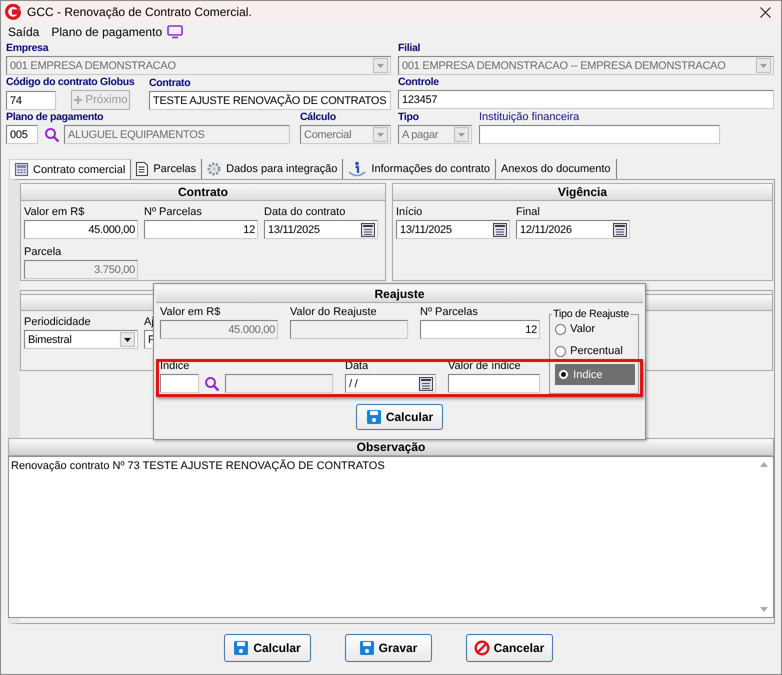 The height and width of the screenshot is (675, 782). I want to click on field-label: Valor do Reajuste, so click(334, 313).